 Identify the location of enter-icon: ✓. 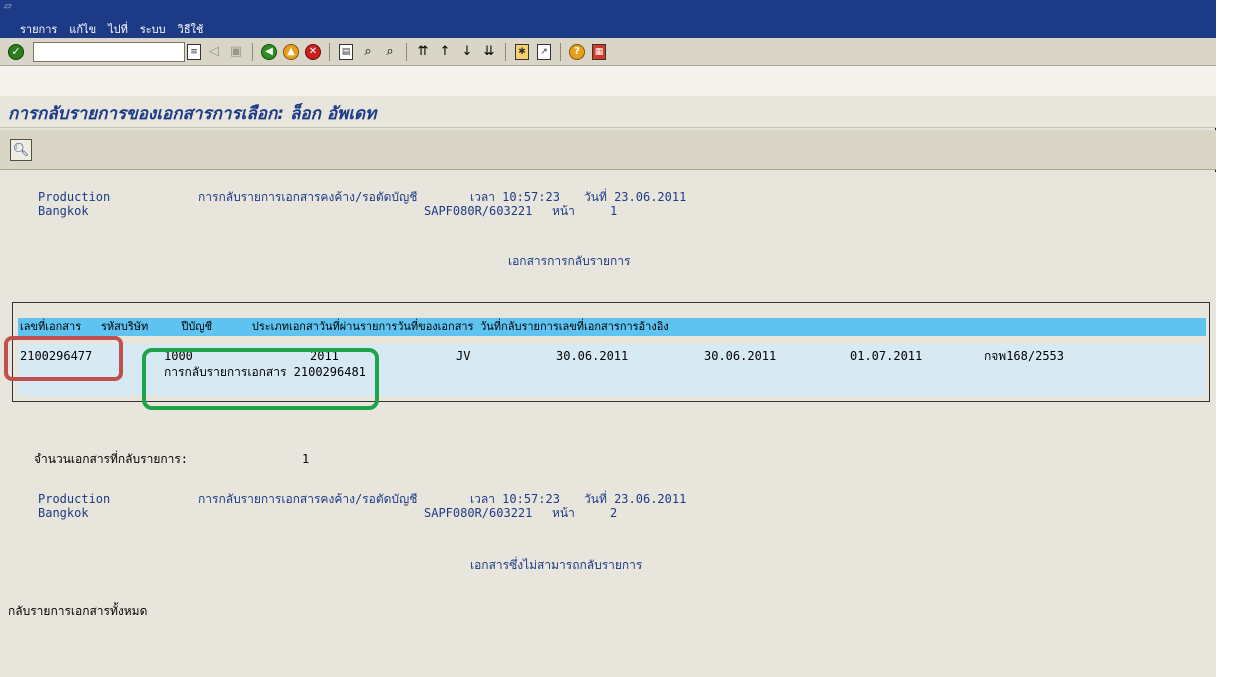
(16, 52).